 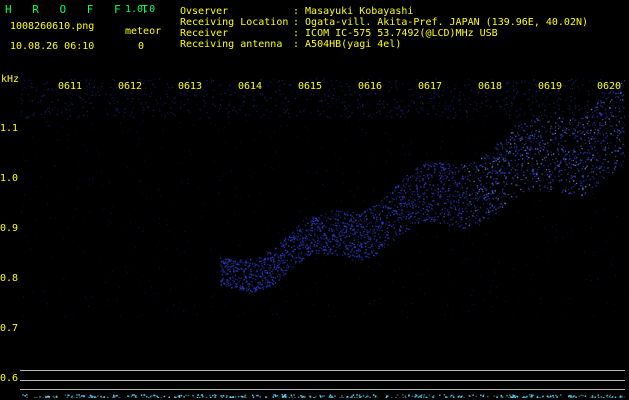 What do you see at coordinates (141, 46) in the screenshot?
I see `meteor-count: 0` at bounding box center [141, 46].